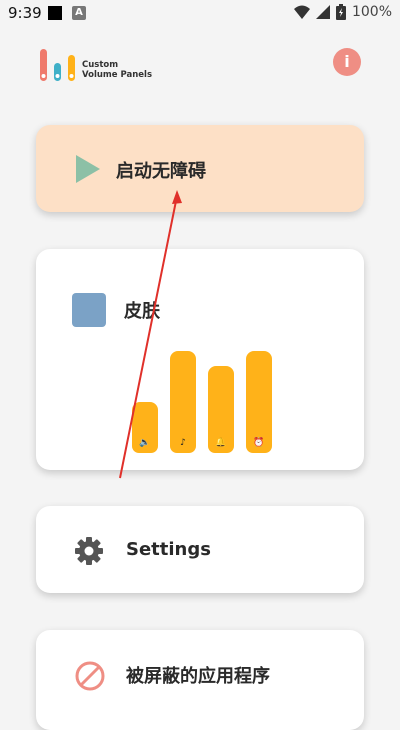 This screenshot has width=400, height=730. What do you see at coordinates (57, 65) in the screenshot?
I see `app-logo` at bounding box center [57, 65].